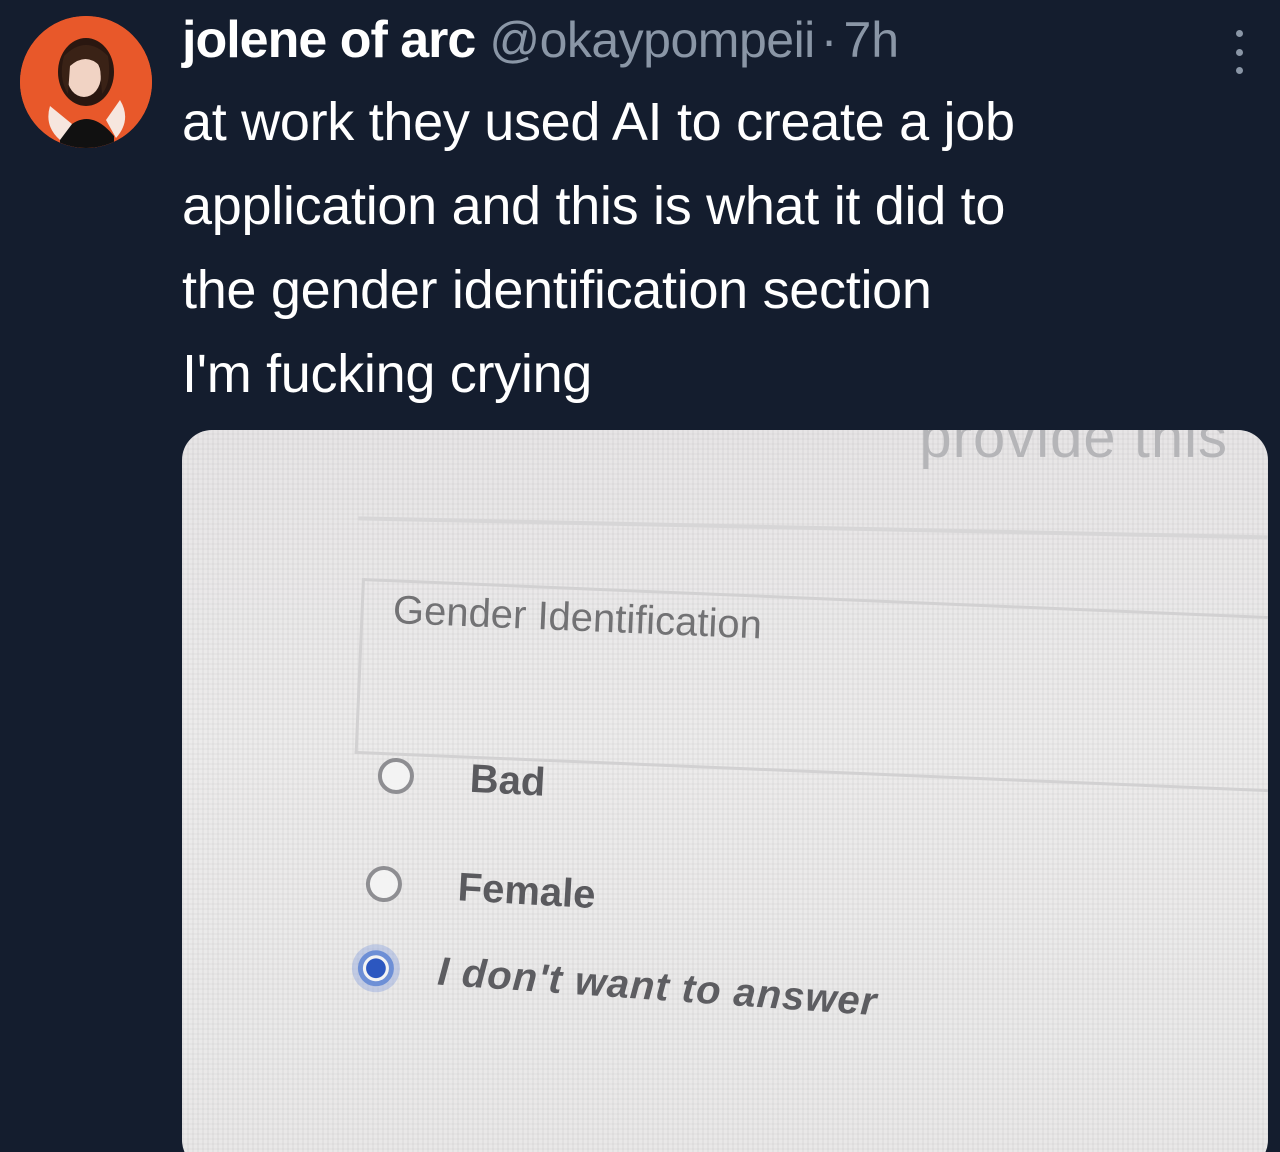 Image resolution: width=1280 pixels, height=1152 pixels. What do you see at coordinates (598, 122) in the screenshot?
I see `tweet-line: at work they used AI to create a job` at bounding box center [598, 122].